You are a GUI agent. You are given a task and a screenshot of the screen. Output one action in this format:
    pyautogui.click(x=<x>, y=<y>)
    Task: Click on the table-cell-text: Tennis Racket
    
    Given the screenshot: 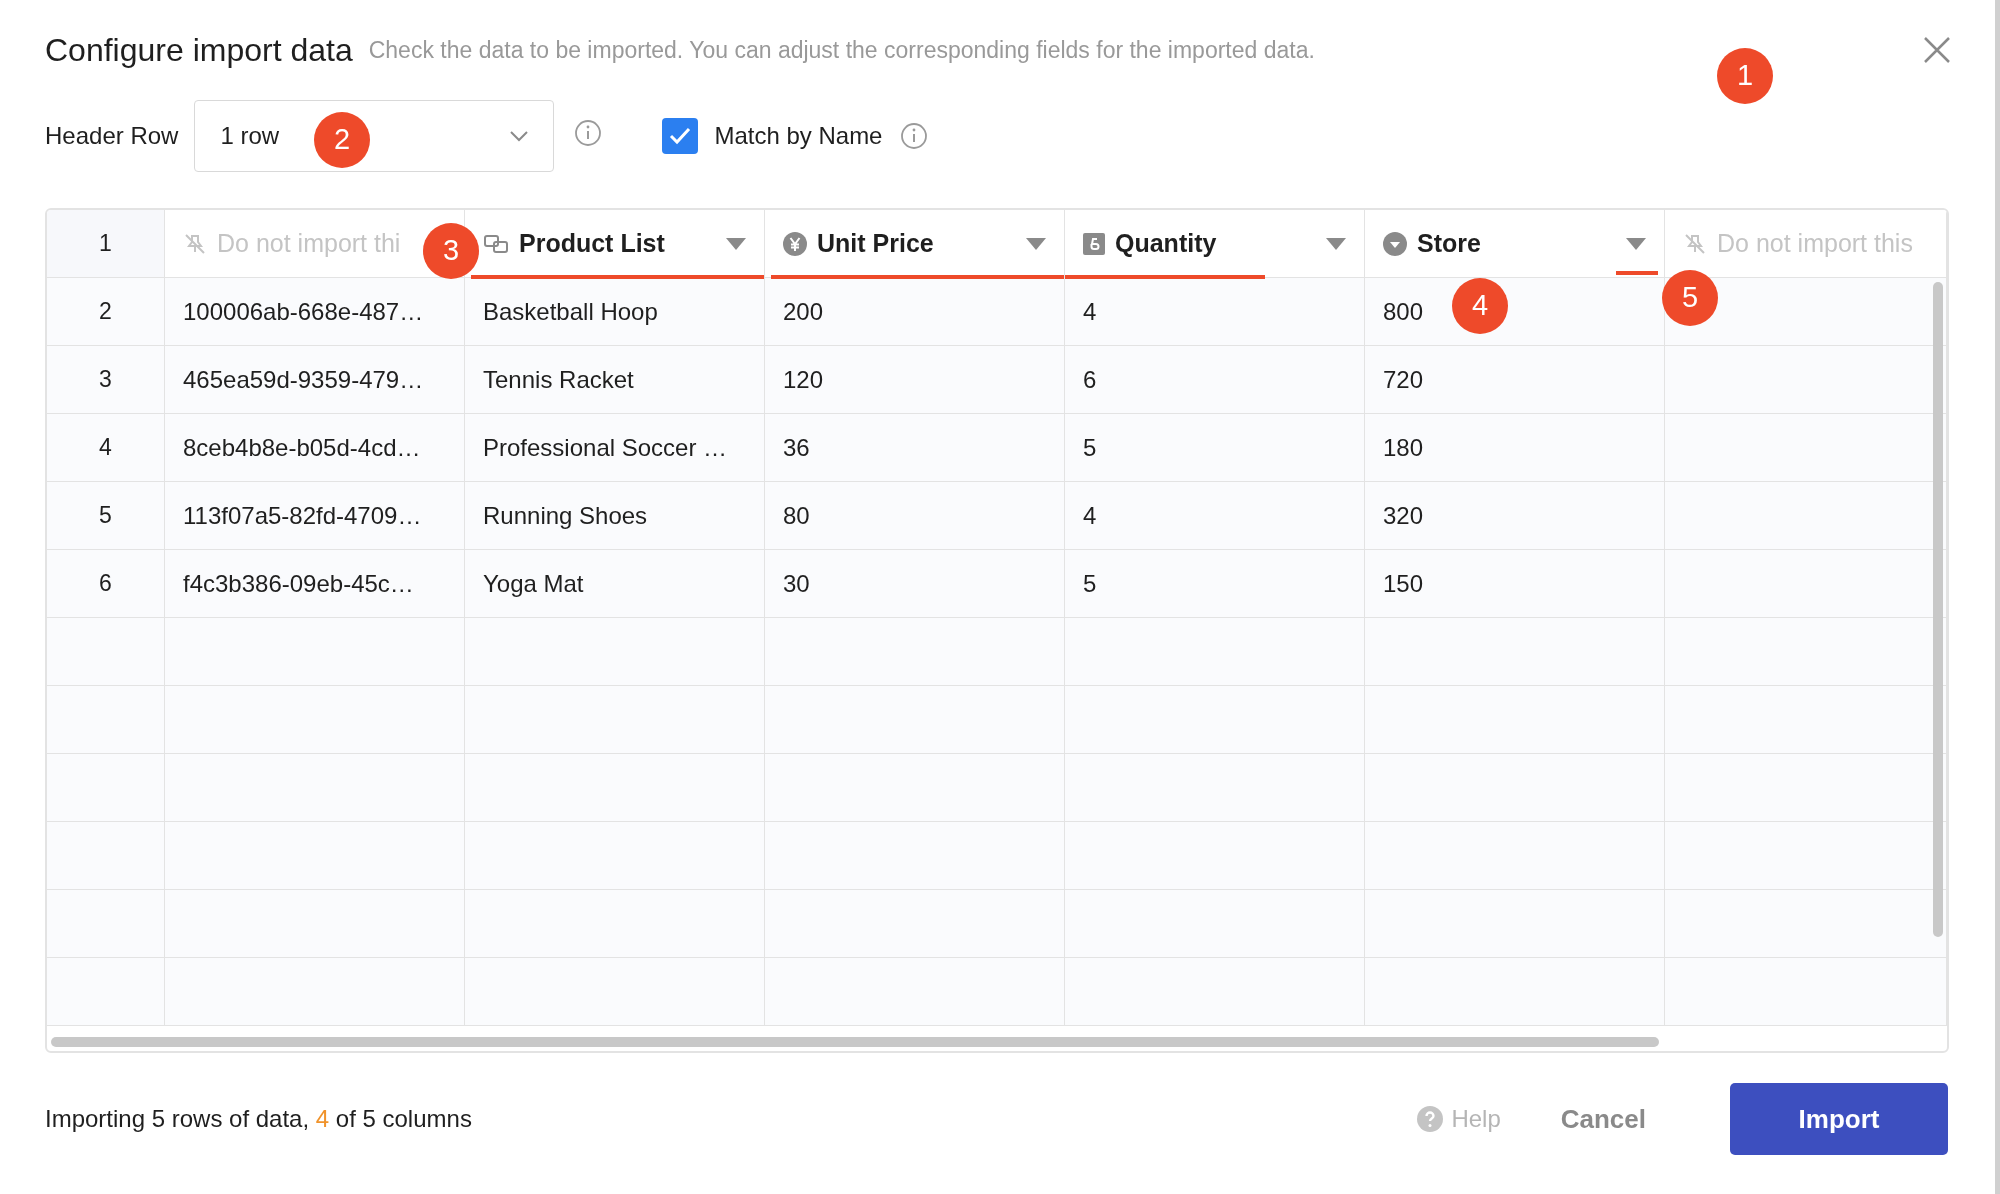 What is the action you would take?
    pyautogui.click(x=558, y=379)
    